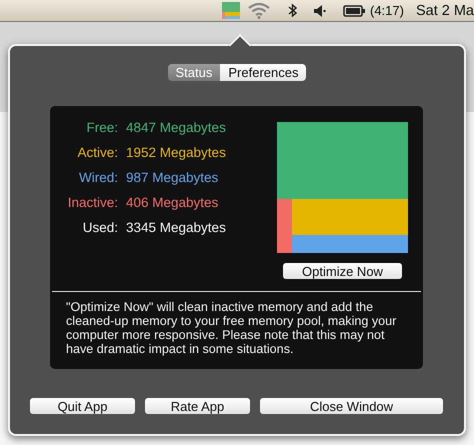 This screenshot has height=445, width=474. Describe the element at coordinates (259, 10) in the screenshot. I see `wifi-icon` at that location.